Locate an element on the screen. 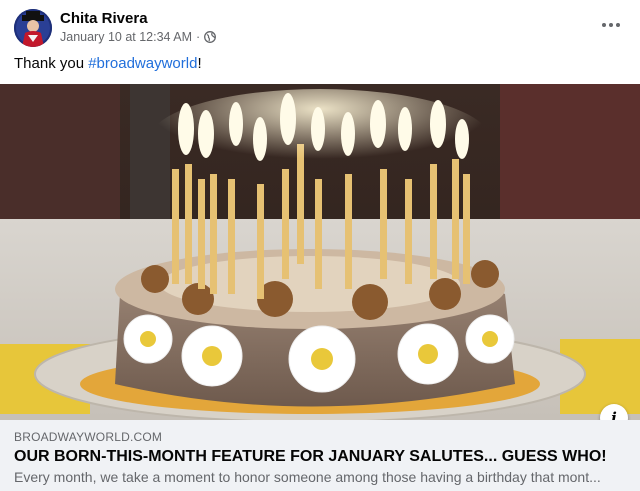 Image resolution: width=640 pixels, height=491 pixels. post-timestamp: January 10 at 12:34 AM is located at coordinates (126, 37).